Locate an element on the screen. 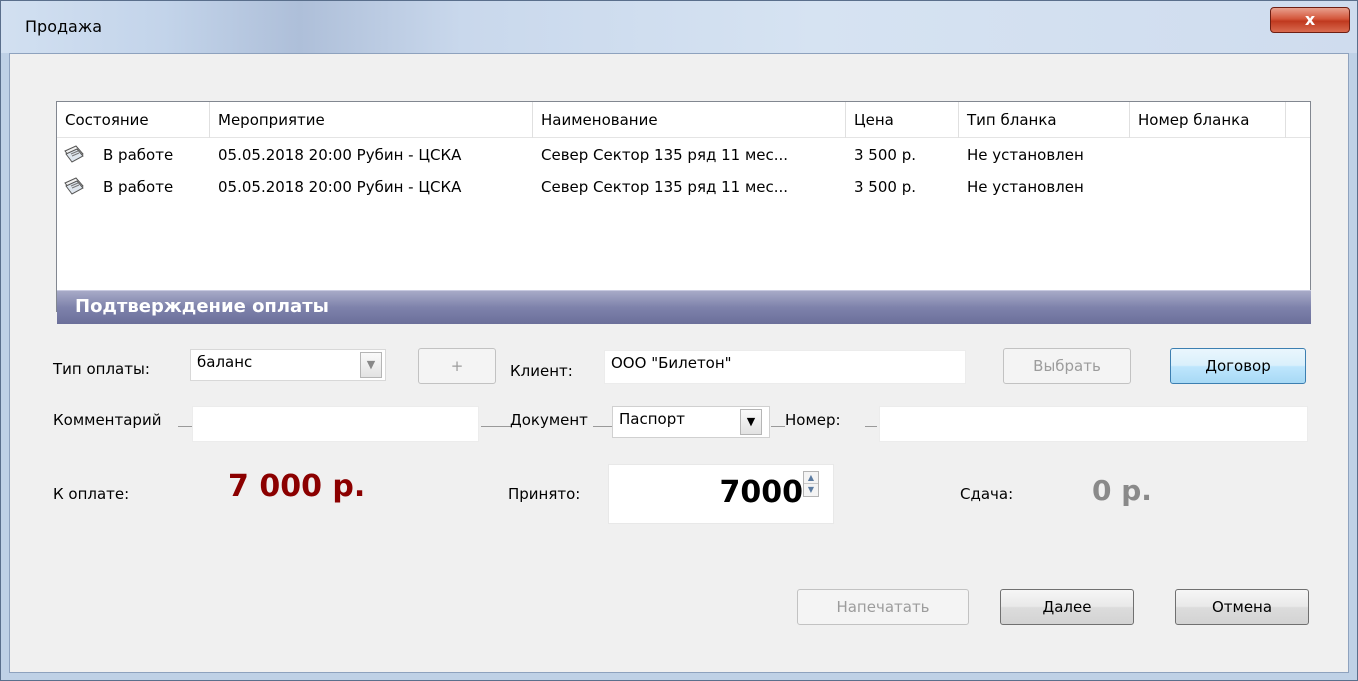  change-amount: 0 р. is located at coordinates (1122, 490).